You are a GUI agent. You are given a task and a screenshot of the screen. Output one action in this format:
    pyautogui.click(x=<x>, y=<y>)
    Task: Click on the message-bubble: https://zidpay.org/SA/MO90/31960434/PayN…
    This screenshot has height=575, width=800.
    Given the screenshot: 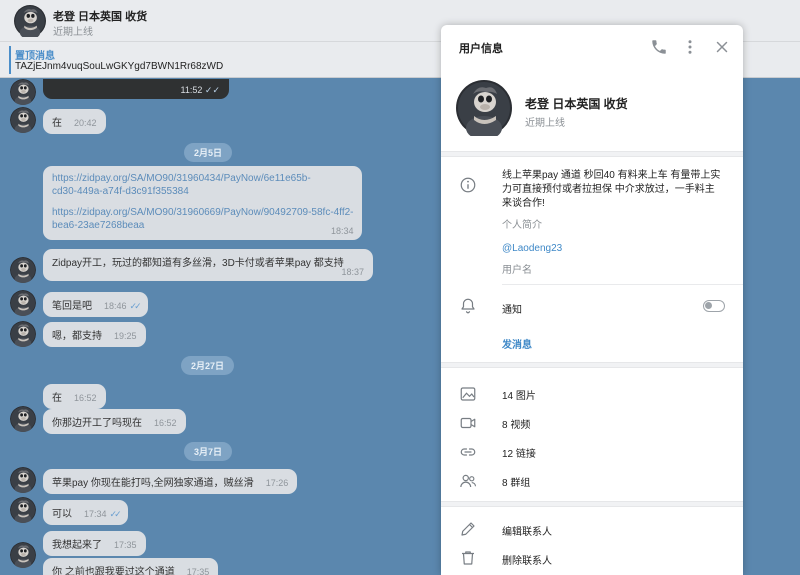 What is the action you would take?
    pyautogui.click(x=203, y=203)
    